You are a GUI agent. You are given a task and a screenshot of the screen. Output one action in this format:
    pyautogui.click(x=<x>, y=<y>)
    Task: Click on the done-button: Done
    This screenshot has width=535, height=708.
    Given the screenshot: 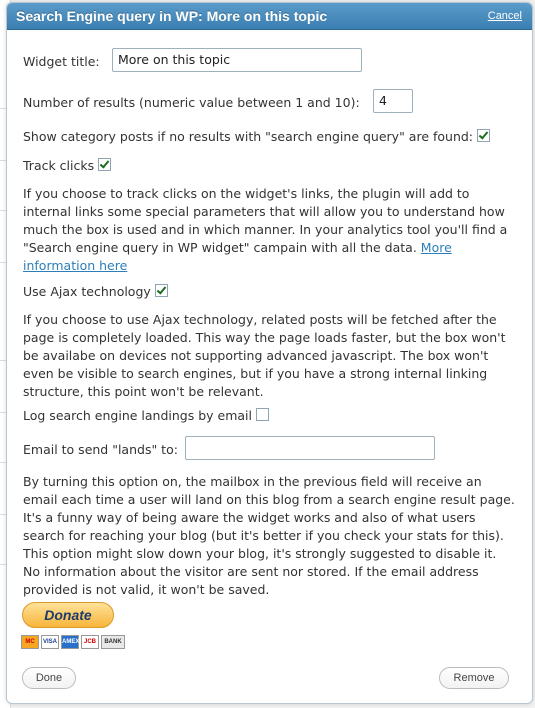 What is the action you would take?
    pyautogui.click(x=49, y=678)
    